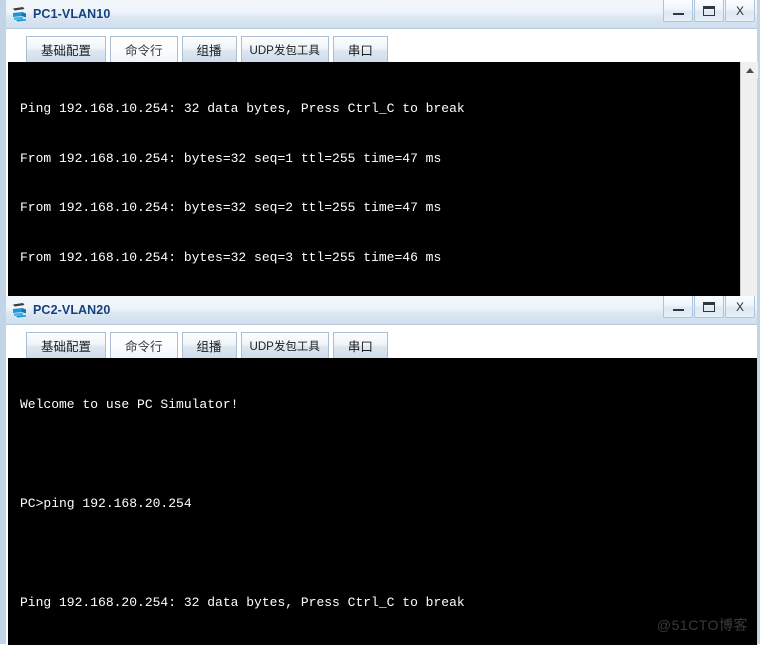 The image size is (760, 645). I want to click on window-controls-pc2: X, so click(708, 307).